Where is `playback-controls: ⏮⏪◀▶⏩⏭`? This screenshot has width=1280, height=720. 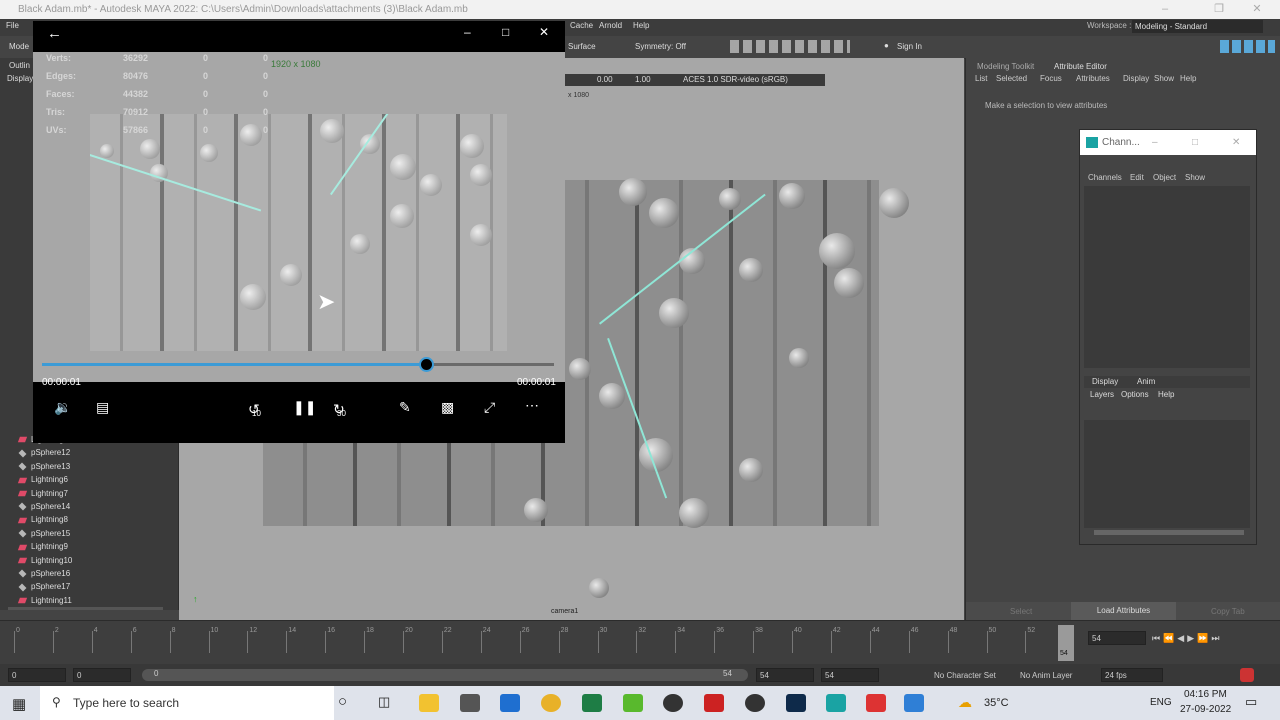 playback-controls: ⏮⏪◀▶⏩⏭ is located at coordinates (1212, 638).